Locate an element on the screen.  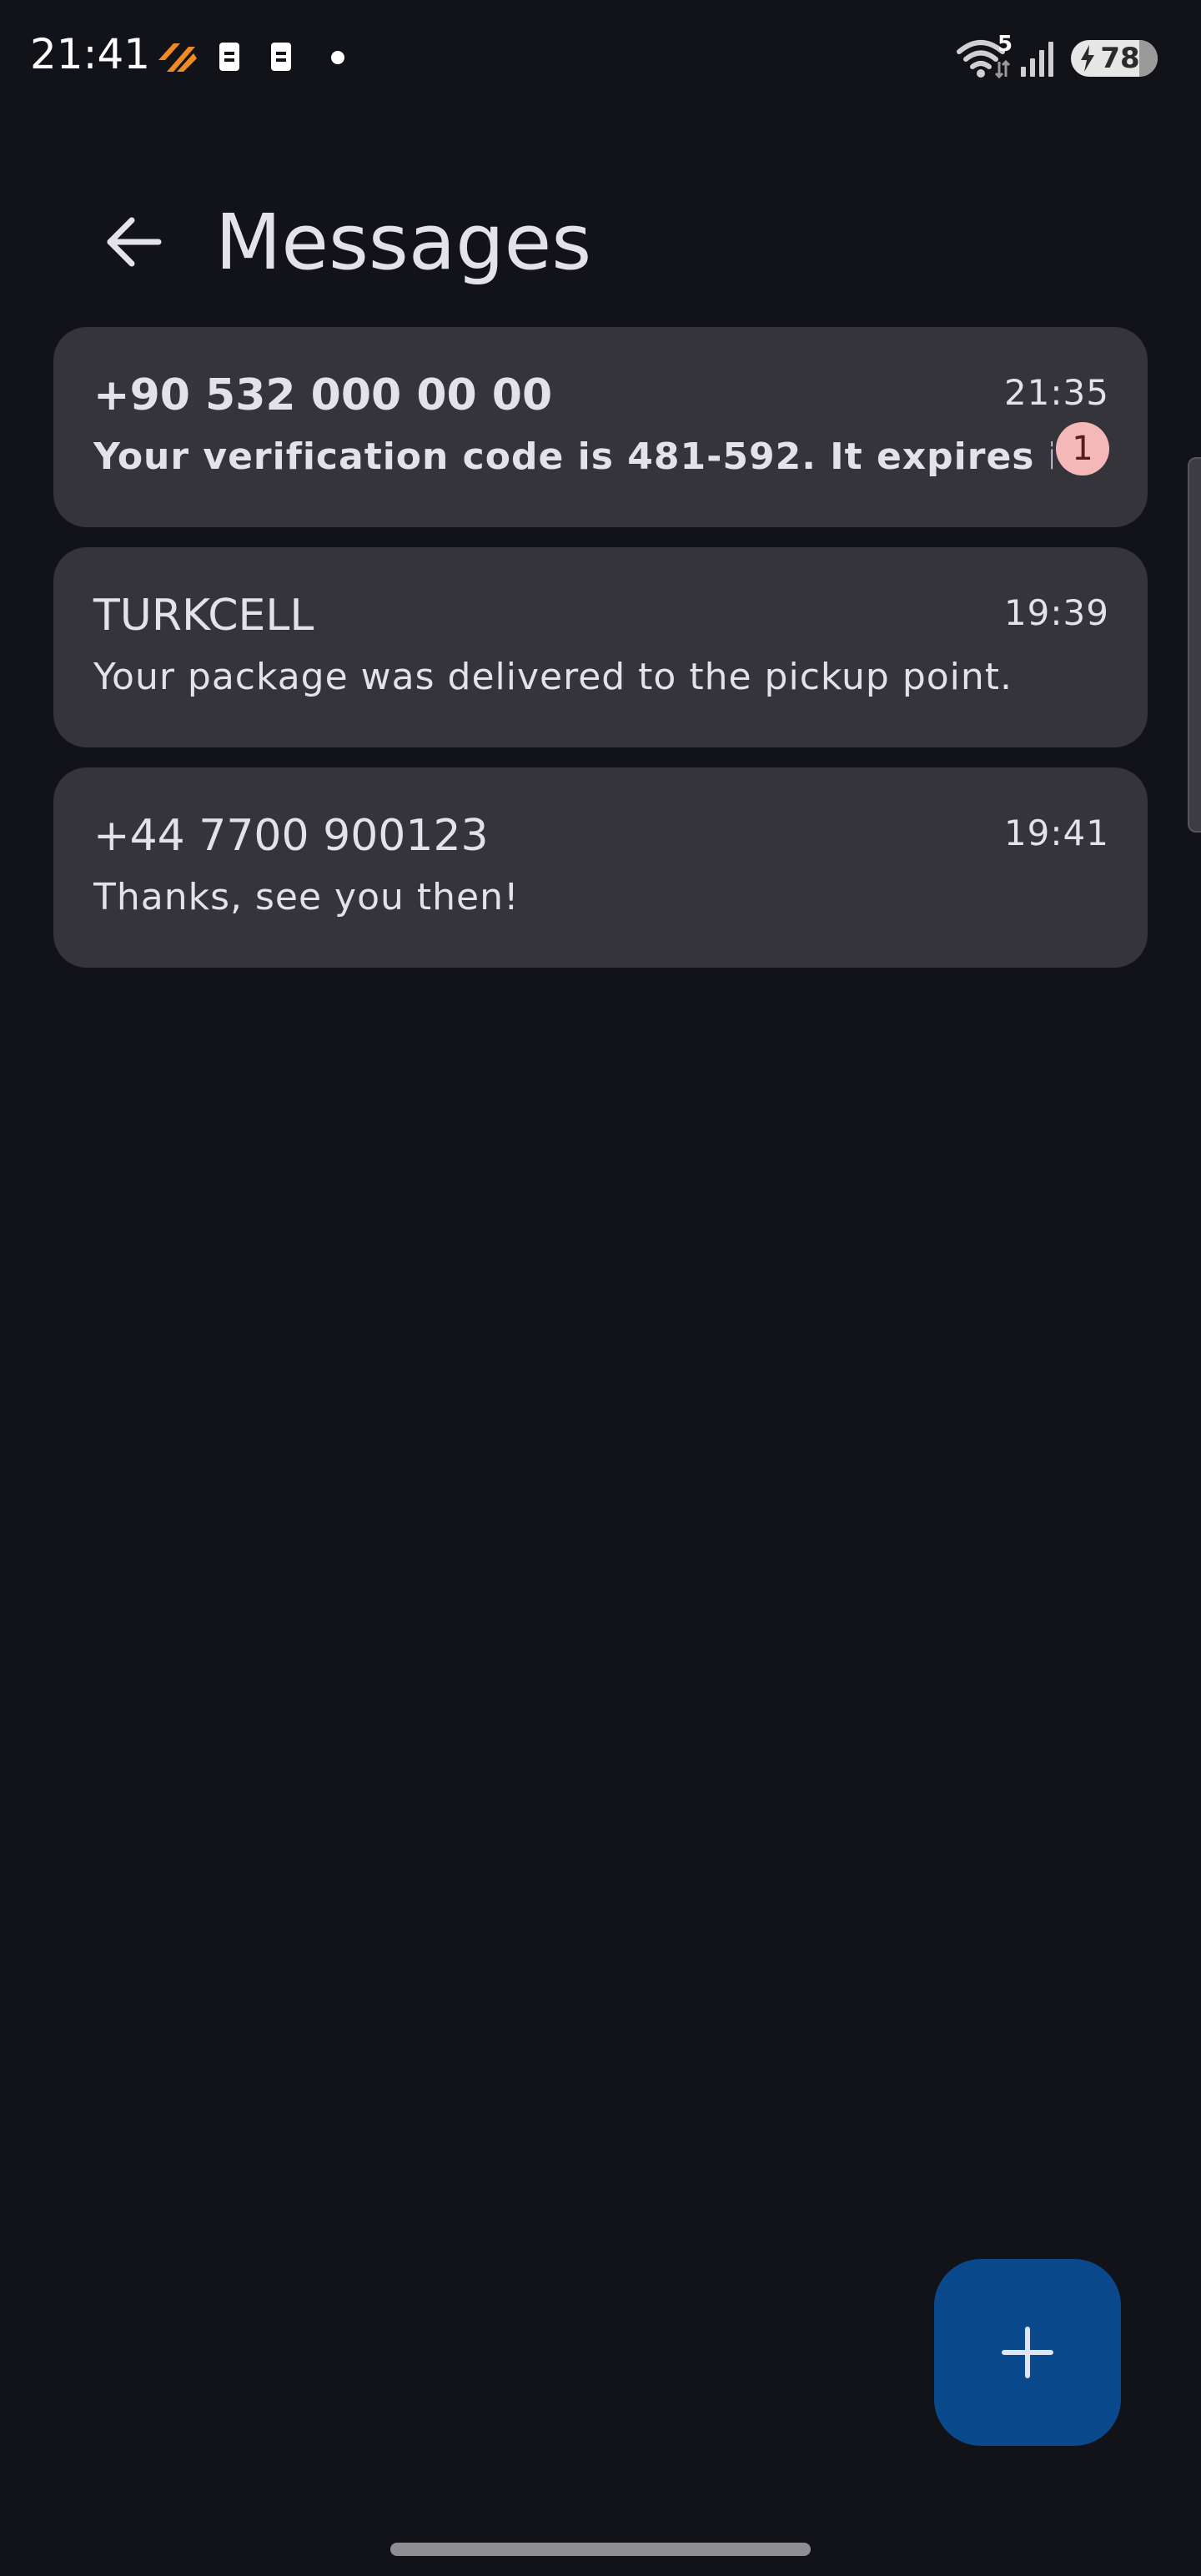
conversation-snippet: Thanks, see you then! is located at coordinates (307, 897).